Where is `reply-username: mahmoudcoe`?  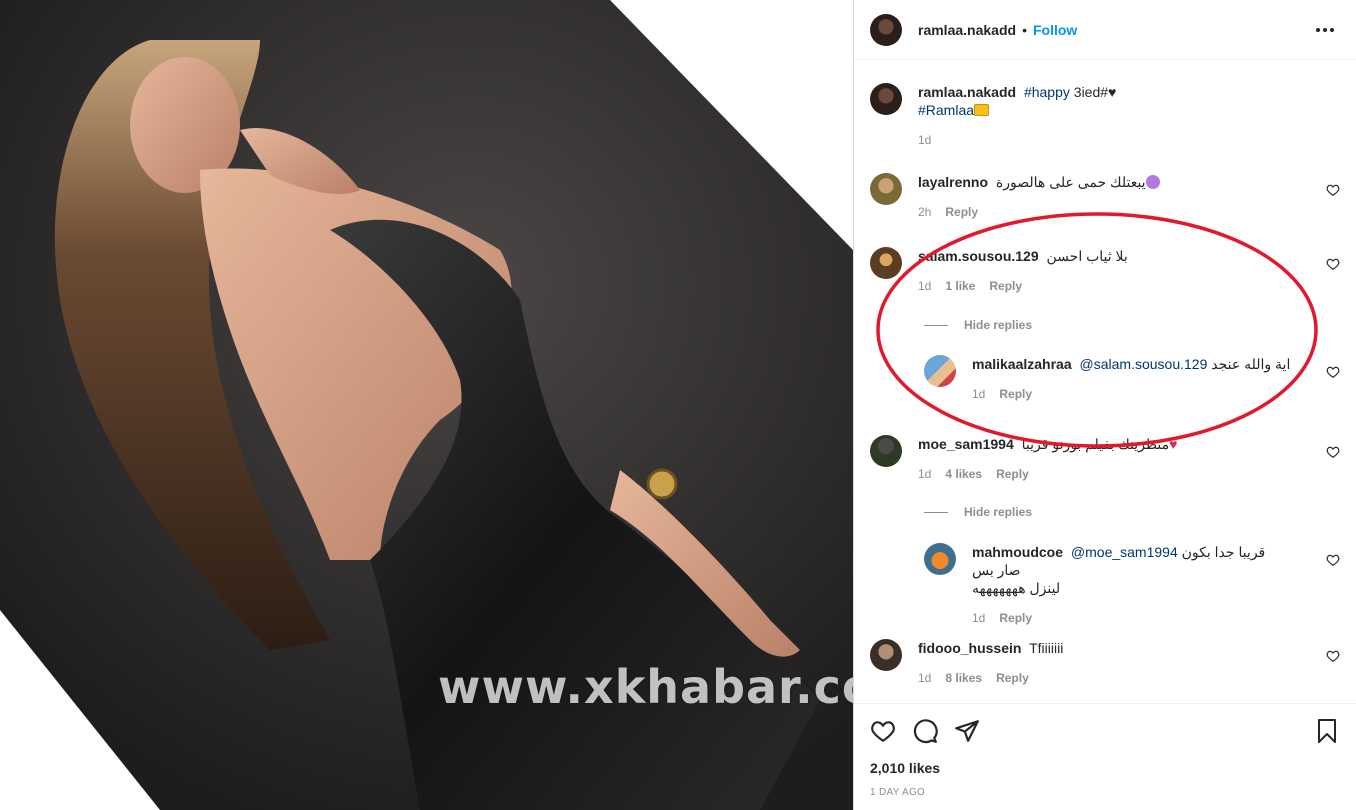
reply-username: mahmoudcoe is located at coordinates (1017, 552).